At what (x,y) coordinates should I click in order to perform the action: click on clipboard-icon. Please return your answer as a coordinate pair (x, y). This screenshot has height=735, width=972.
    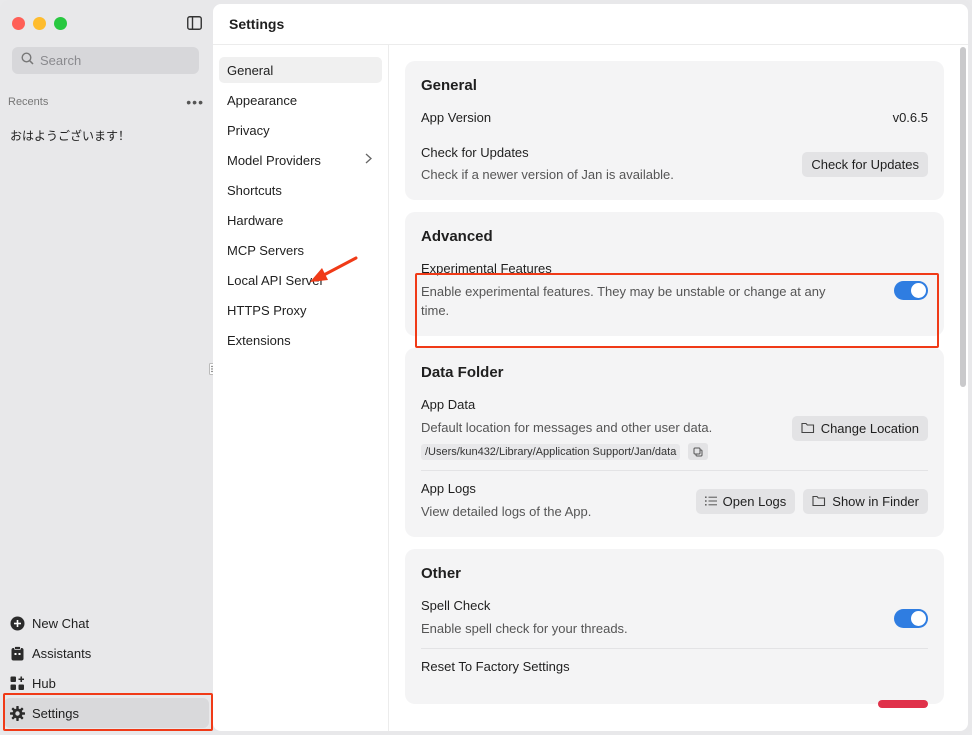
    Looking at the image, I should click on (17, 653).